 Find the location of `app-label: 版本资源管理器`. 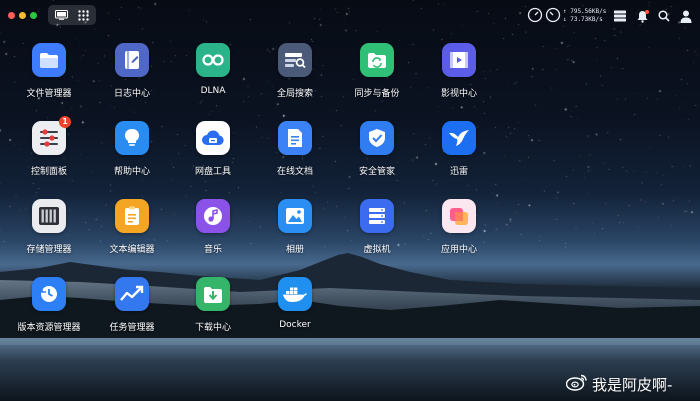

app-label: 版本资源管理器 is located at coordinates (49, 328).